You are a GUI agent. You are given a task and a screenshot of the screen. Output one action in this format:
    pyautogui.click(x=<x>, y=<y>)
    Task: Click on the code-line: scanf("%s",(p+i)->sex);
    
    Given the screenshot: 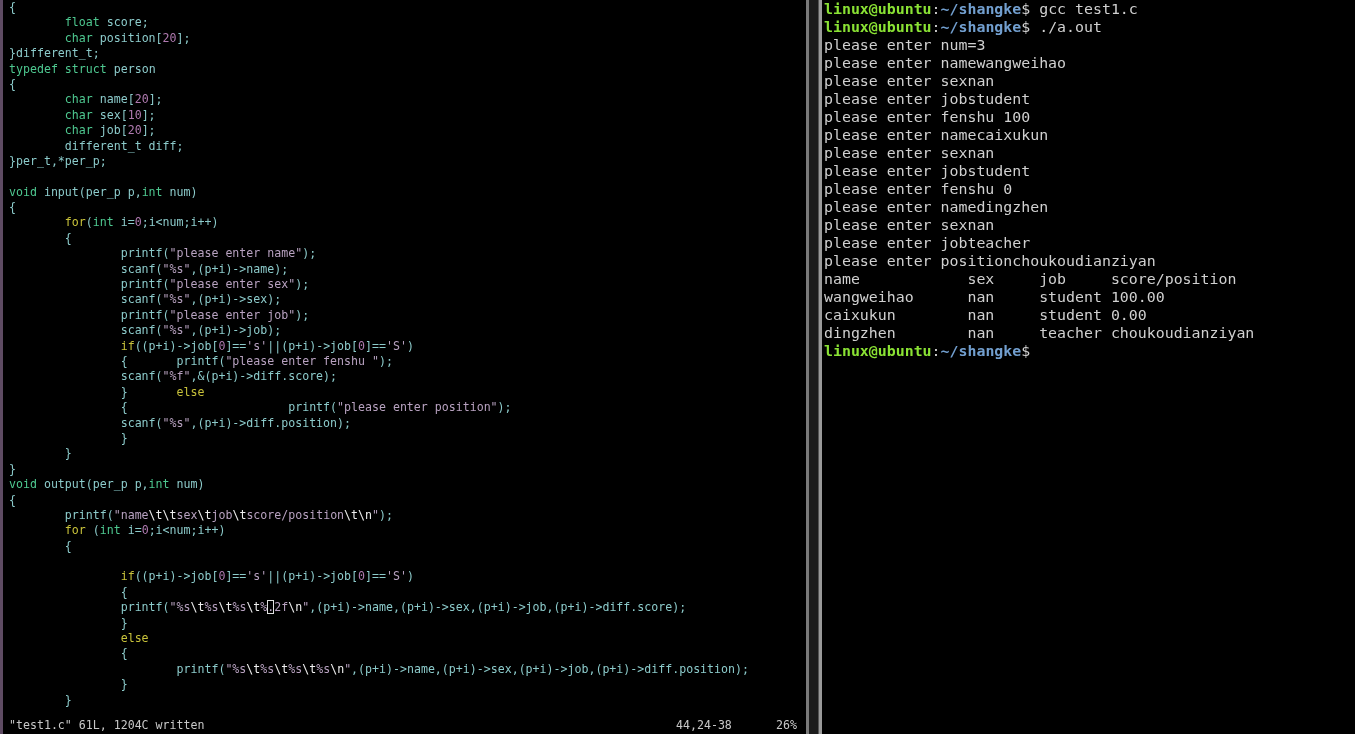 What is the action you would take?
    pyautogui.click(x=201, y=300)
    